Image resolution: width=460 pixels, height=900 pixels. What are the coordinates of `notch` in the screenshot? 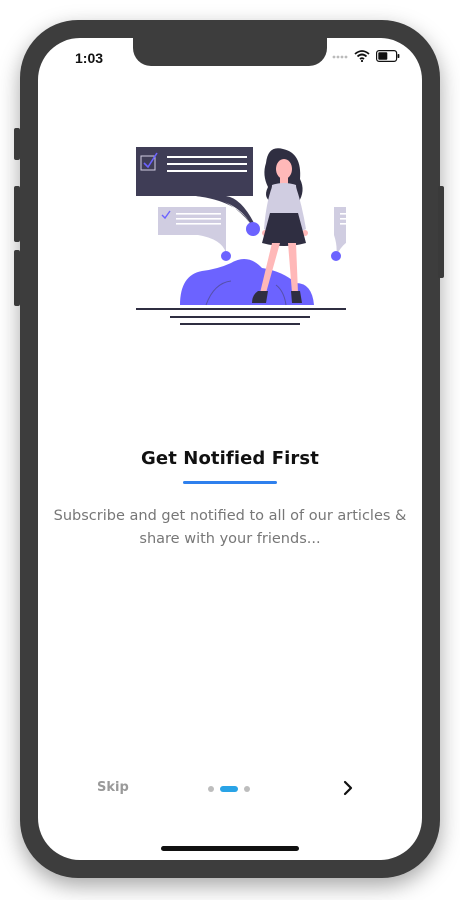 It's located at (230, 52).